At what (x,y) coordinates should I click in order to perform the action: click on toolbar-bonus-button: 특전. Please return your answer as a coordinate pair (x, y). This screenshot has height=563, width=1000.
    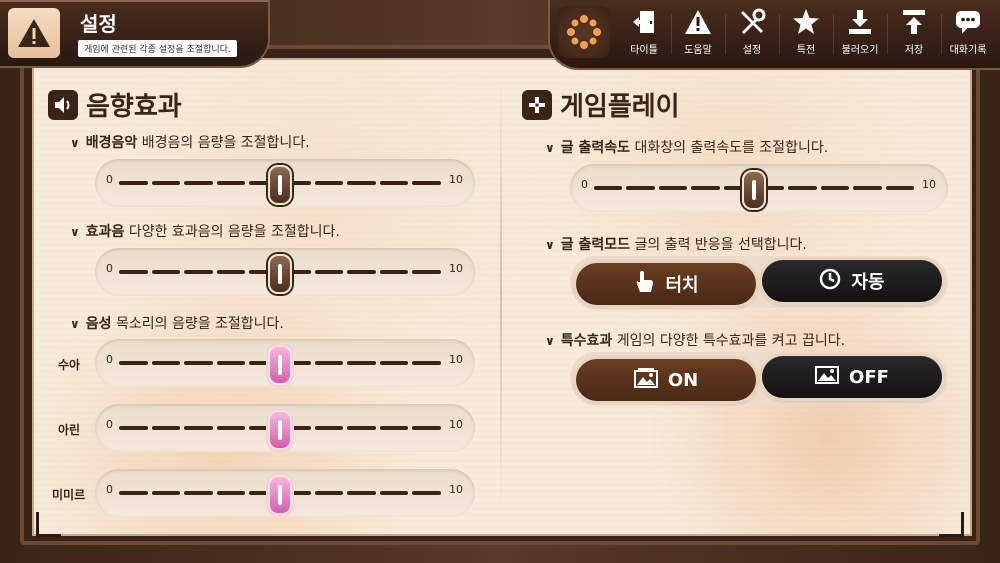
    Looking at the image, I should click on (806, 35).